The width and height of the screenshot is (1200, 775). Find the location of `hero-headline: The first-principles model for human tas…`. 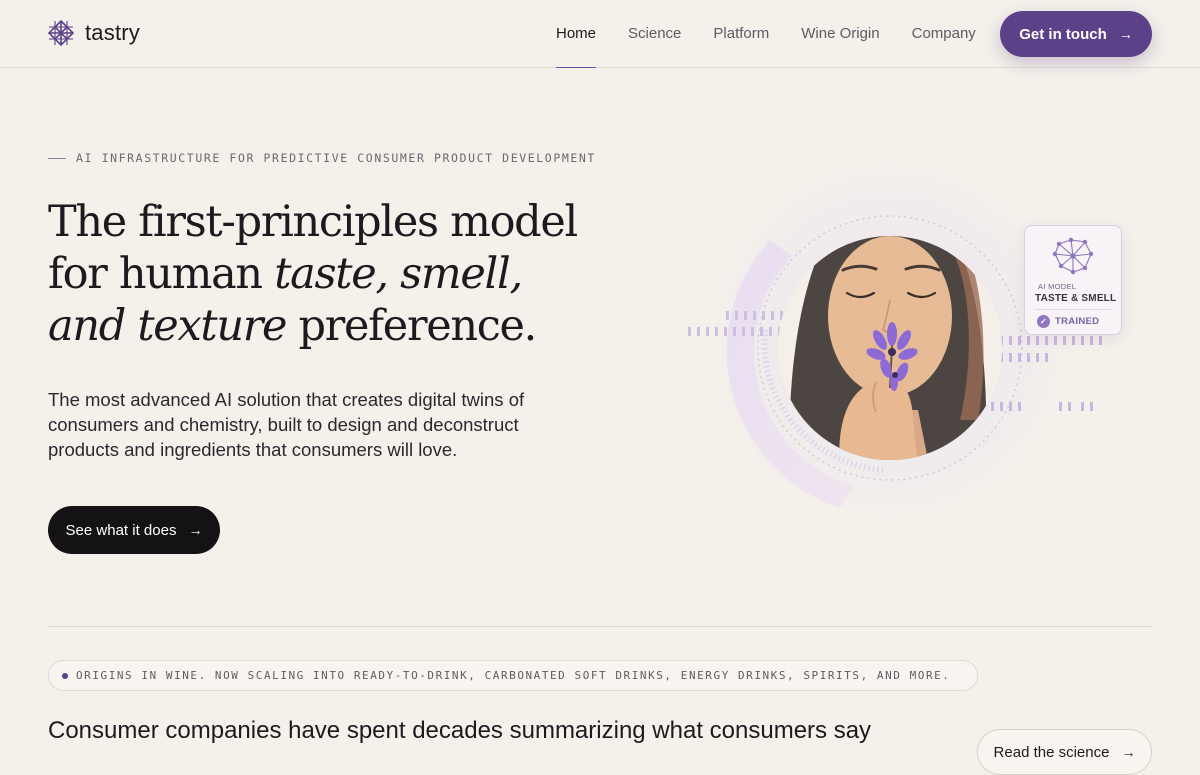

hero-headline: The first-principles model for human tas… is located at coordinates (328, 274).